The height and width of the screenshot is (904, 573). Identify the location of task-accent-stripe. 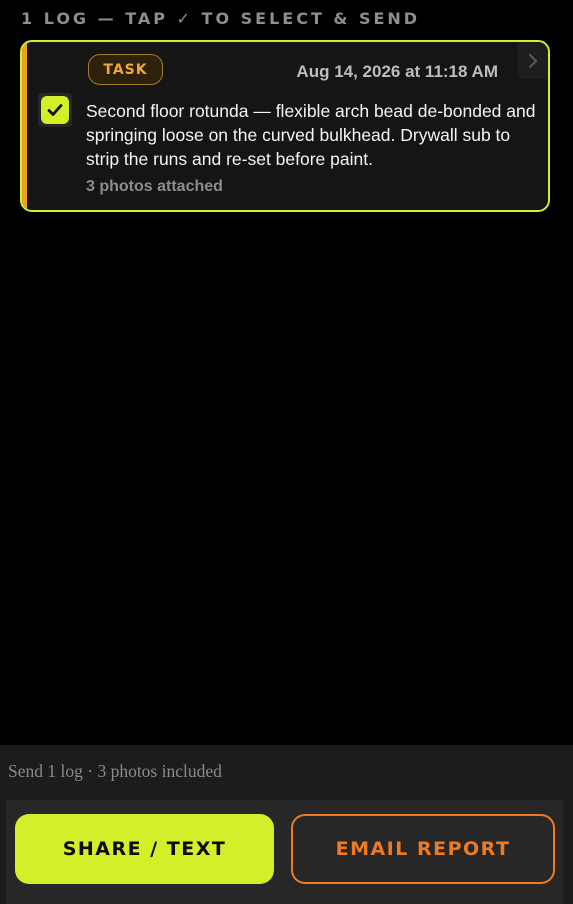
(24, 126).